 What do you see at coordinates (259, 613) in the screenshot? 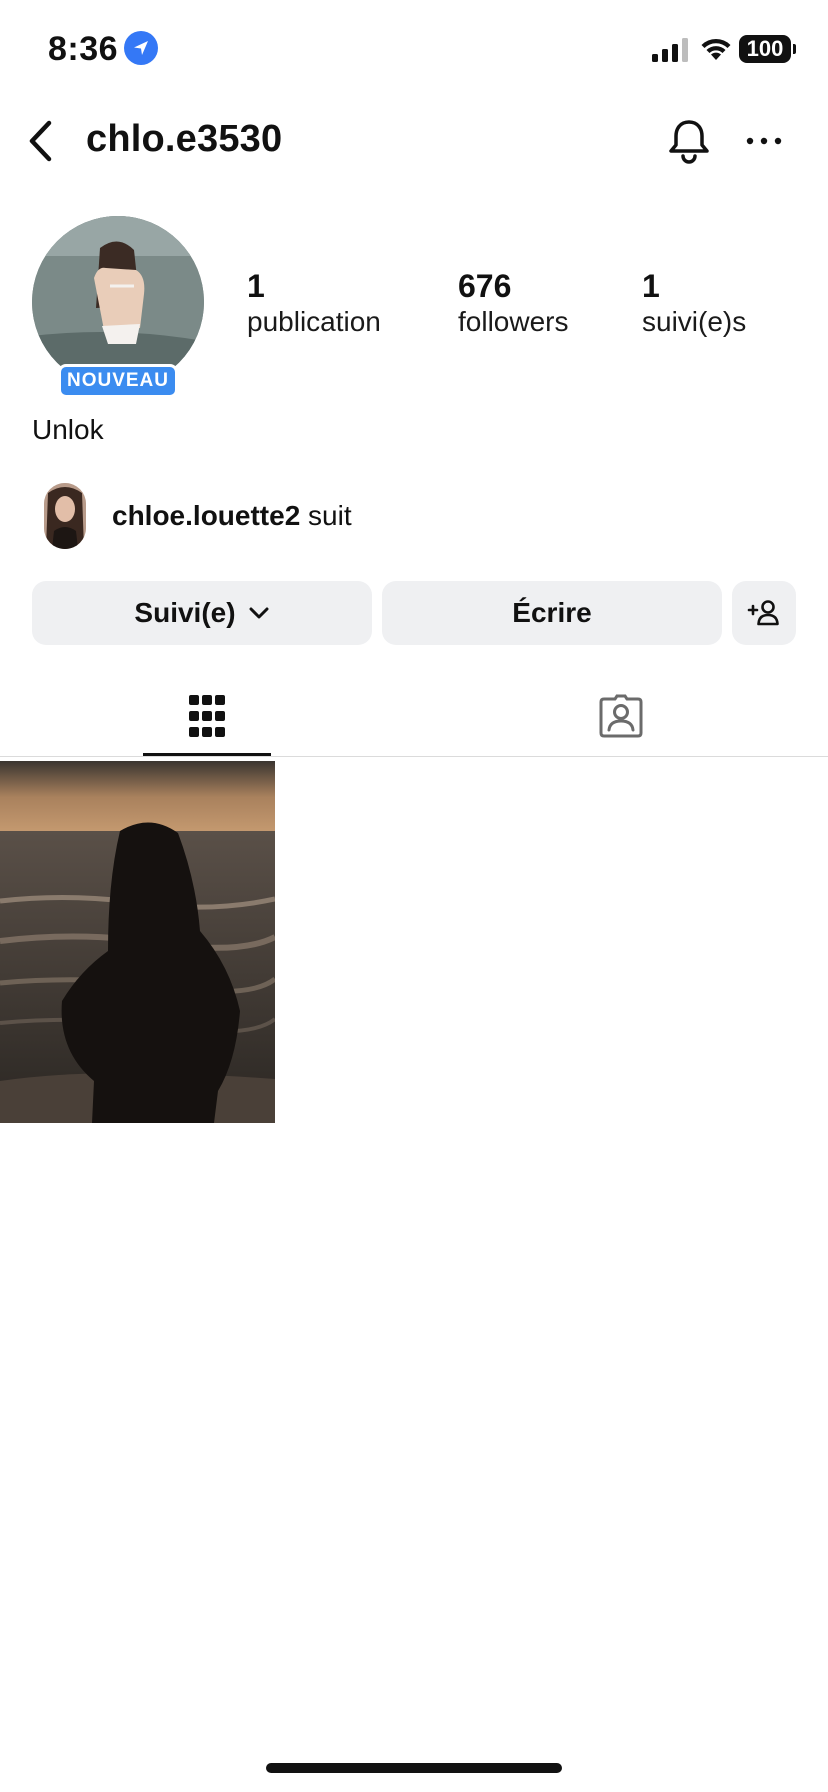
I see `chevron-down-icon` at bounding box center [259, 613].